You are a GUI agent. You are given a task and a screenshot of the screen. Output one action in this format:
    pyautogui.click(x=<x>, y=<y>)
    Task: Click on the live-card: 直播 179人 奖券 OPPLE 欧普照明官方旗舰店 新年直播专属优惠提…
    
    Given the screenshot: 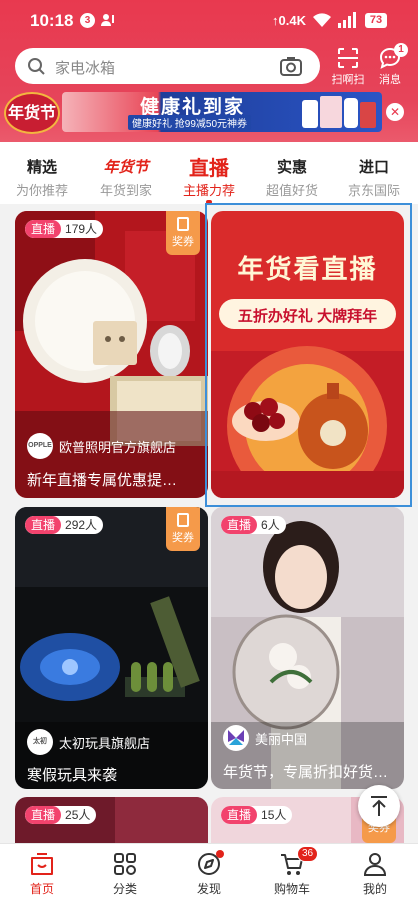 What is the action you would take?
    pyautogui.click(x=111, y=354)
    